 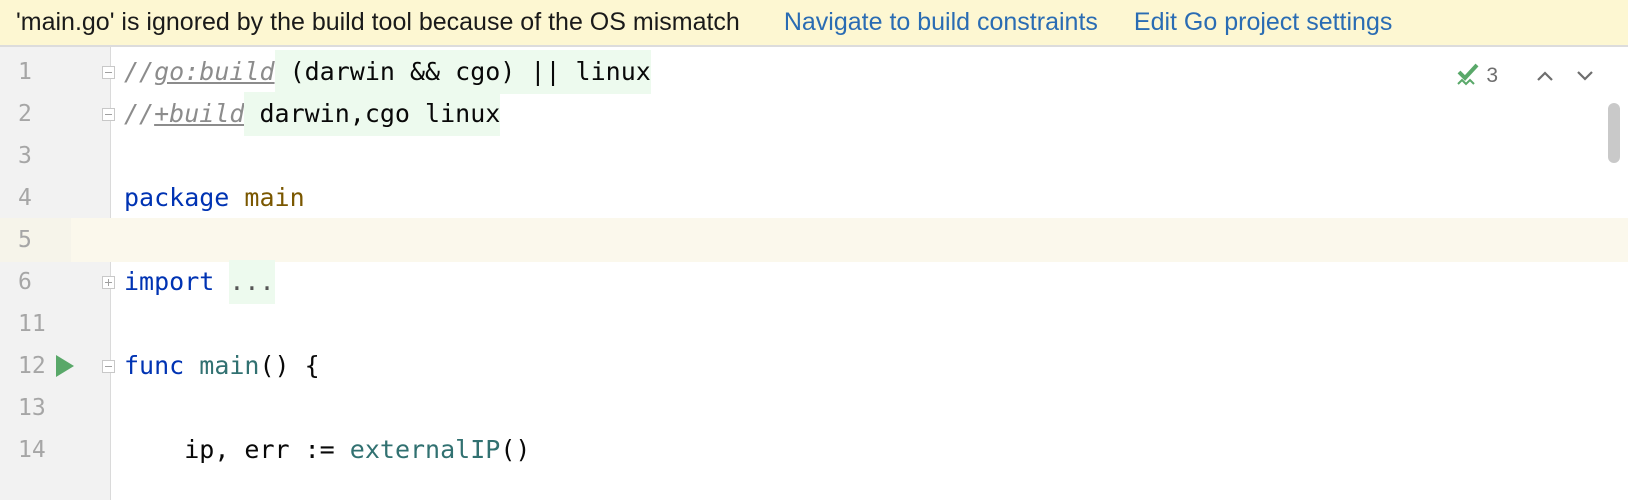 What do you see at coordinates (814, 240) in the screenshot?
I see `code-line-current: 5` at bounding box center [814, 240].